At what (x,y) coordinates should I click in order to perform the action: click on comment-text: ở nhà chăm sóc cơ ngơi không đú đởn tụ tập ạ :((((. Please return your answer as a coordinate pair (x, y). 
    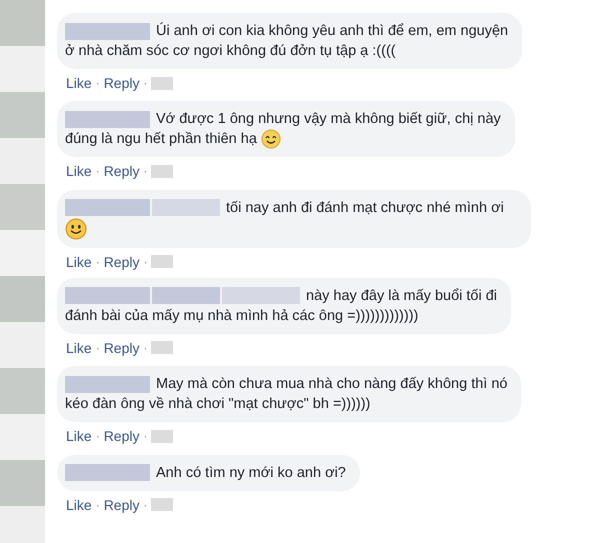
    Looking at the image, I should click on (230, 51).